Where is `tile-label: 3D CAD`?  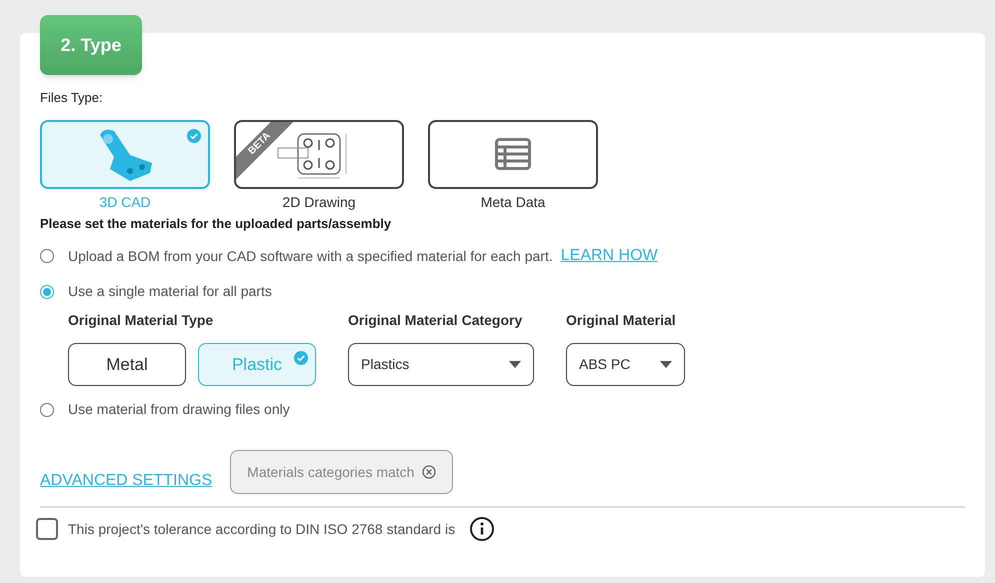
tile-label: 3D CAD is located at coordinates (125, 202).